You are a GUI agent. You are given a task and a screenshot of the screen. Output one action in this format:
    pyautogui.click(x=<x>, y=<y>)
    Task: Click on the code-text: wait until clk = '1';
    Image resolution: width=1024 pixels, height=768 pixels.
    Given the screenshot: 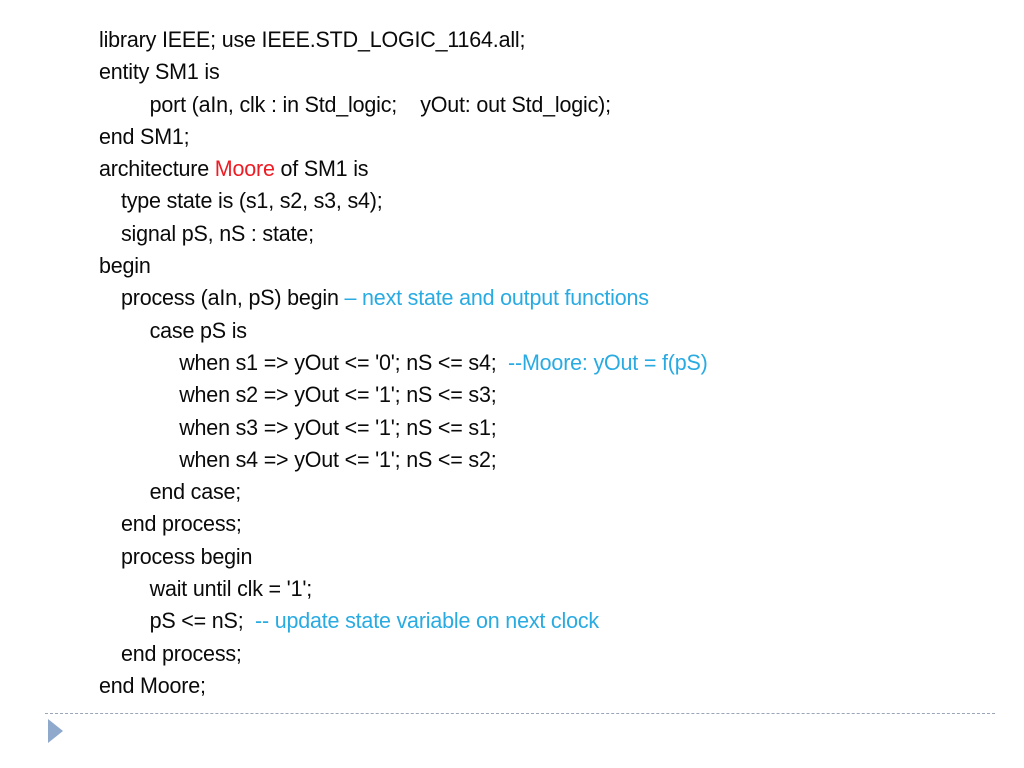 What is the action you would take?
    pyautogui.click(x=231, y=589)
    